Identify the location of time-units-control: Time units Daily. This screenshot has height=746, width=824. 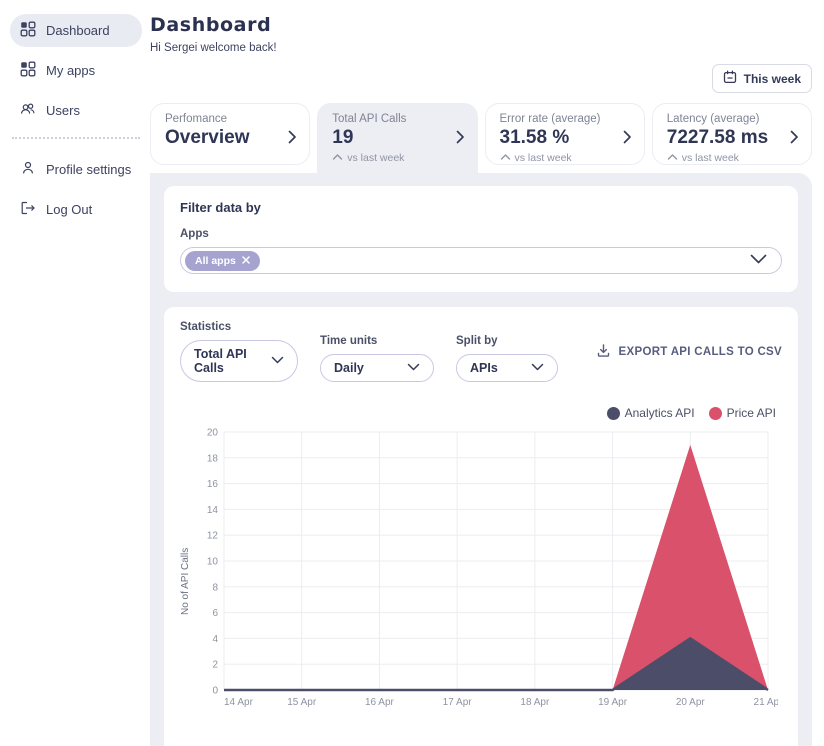
(377, 358).